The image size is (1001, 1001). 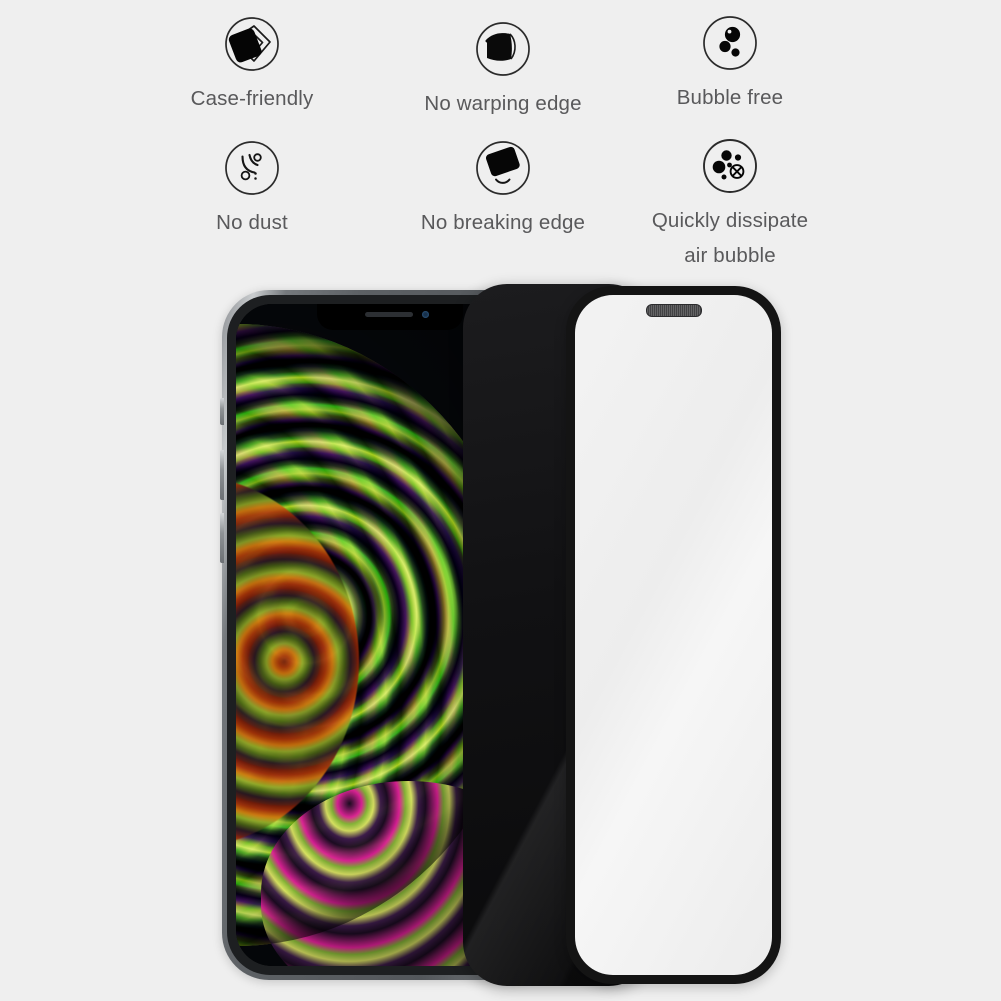 I want to click on display-notch, so click(x=390, y=317).